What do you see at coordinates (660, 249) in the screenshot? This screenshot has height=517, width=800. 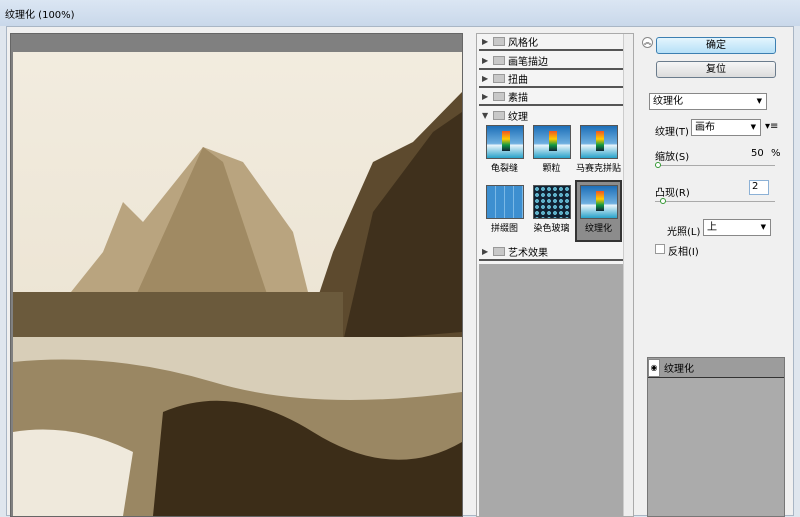 I see `invert-checkbox` at bounding box center [660, 249].